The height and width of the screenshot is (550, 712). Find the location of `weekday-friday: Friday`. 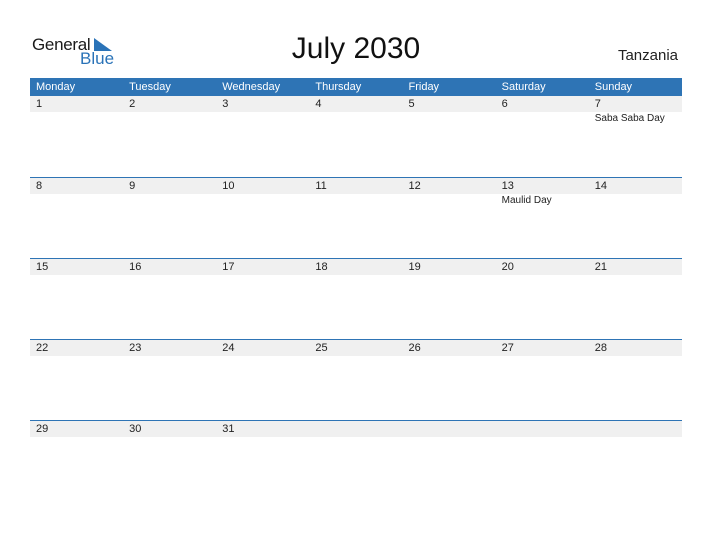

weekday-friday: Friday is located at coordinates (424, 87).